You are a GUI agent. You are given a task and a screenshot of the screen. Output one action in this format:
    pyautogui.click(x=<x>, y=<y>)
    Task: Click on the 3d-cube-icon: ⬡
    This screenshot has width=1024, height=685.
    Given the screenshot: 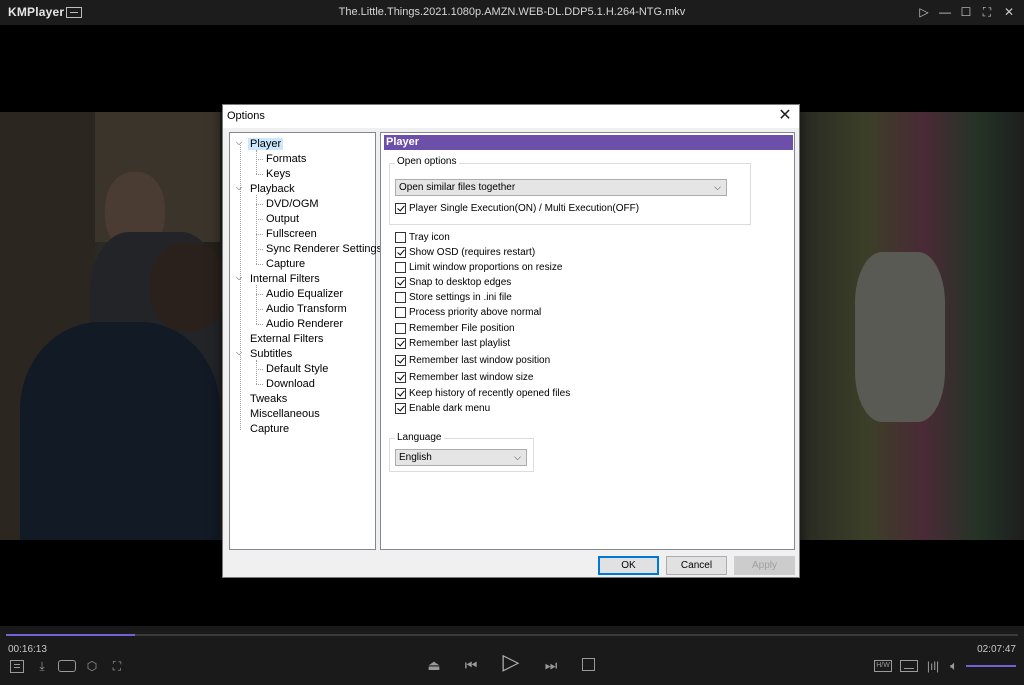 What is the action you would take?
    pyautogui.click(x=92, y=666)
    